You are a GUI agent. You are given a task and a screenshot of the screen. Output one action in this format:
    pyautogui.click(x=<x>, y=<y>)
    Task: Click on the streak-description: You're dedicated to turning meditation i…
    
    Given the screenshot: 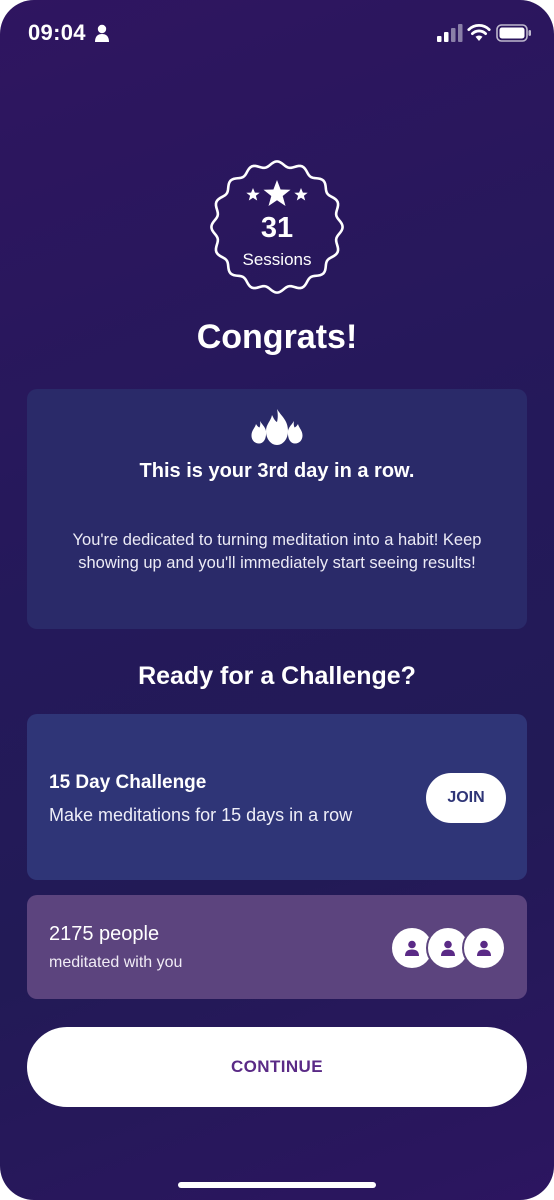 What is the action you would take?
    pyautogui.click(x=277, y=551)
    